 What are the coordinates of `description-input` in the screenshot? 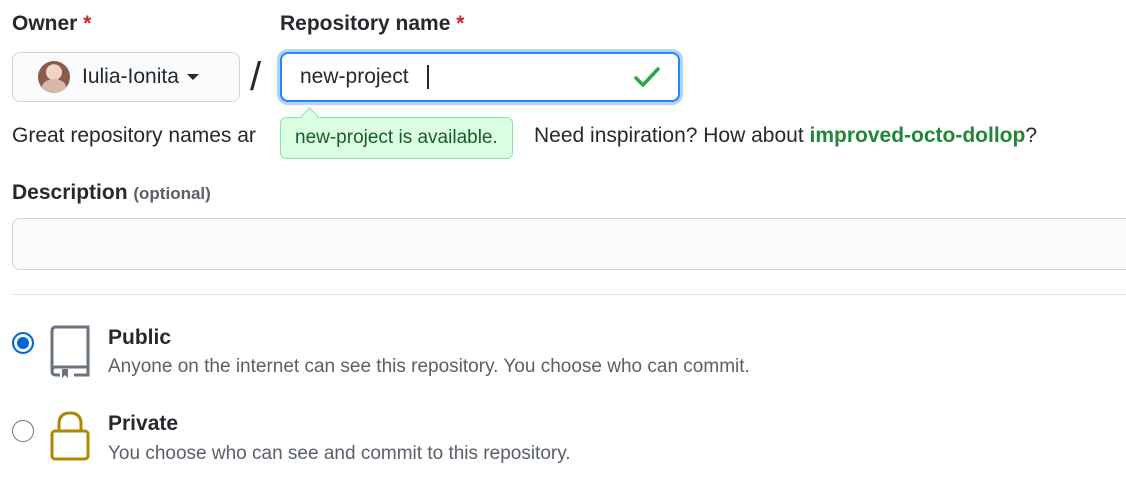 It's located at (569, 244).